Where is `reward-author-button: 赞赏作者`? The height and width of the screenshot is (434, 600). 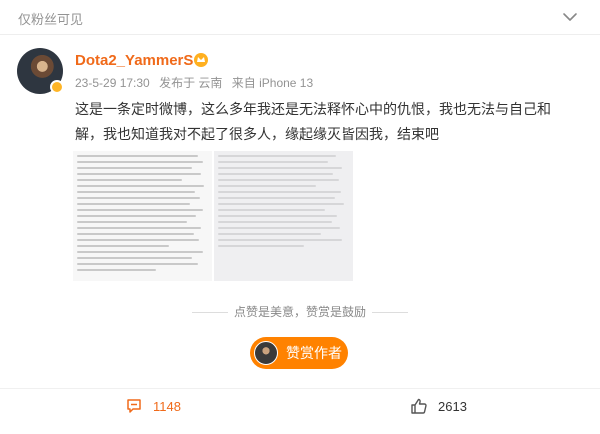 reward-author-button: 赞赏作者 is located at coordinates (299, 353).